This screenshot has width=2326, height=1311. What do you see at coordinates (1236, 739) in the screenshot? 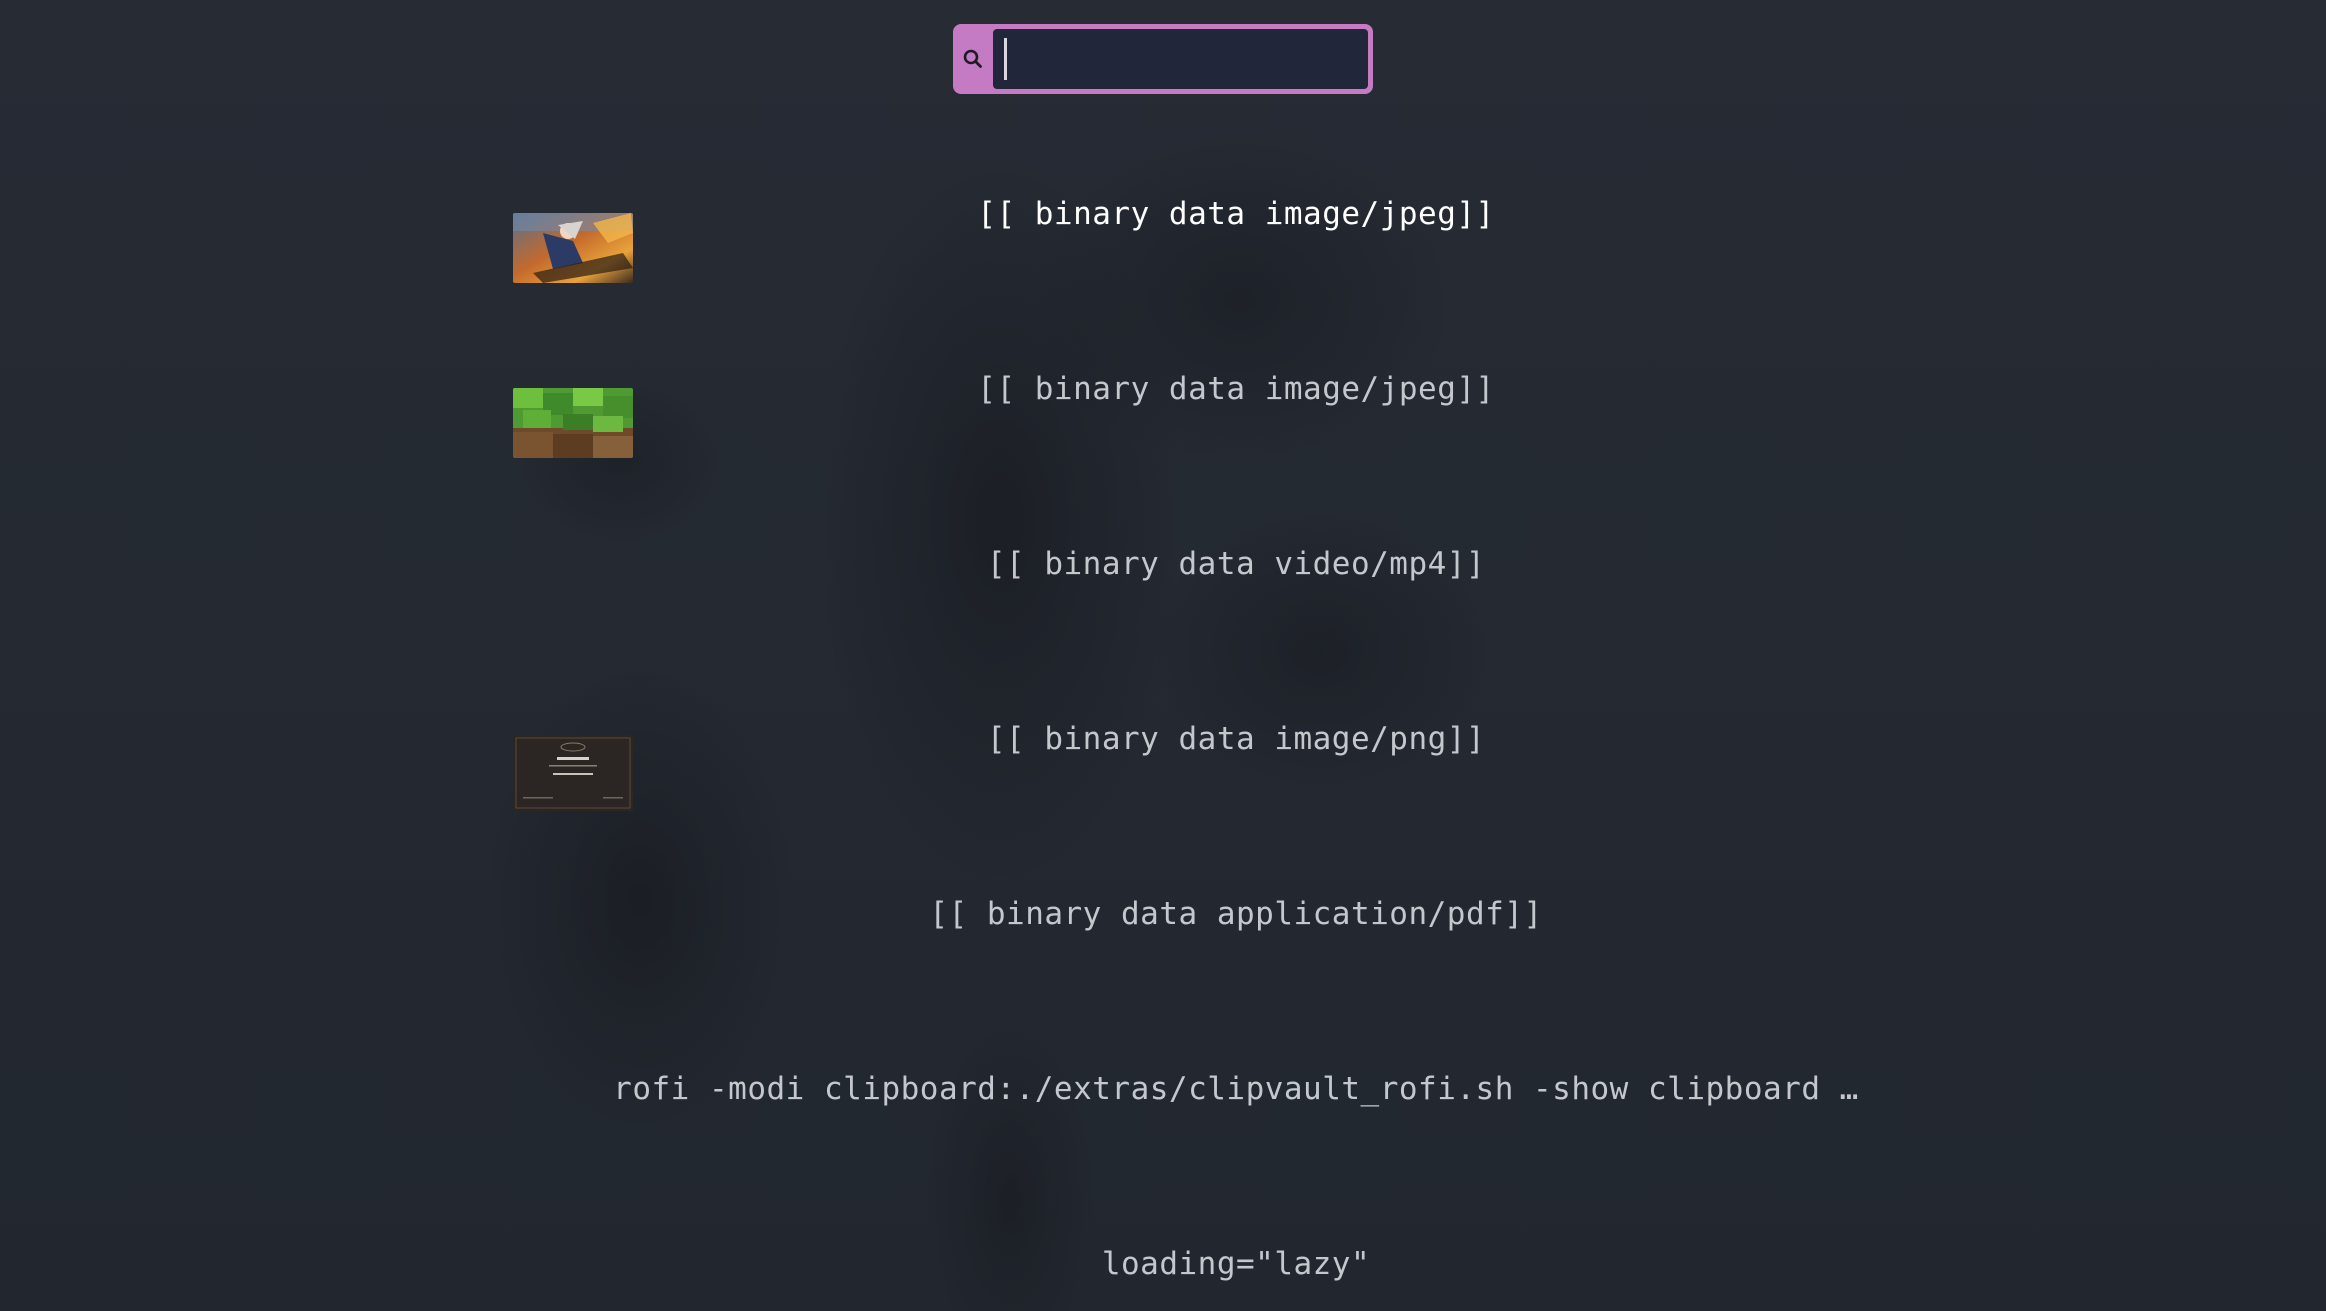
I see `list-item-label: [[ binary data image/png]]` at bounding box center [1236, 739].